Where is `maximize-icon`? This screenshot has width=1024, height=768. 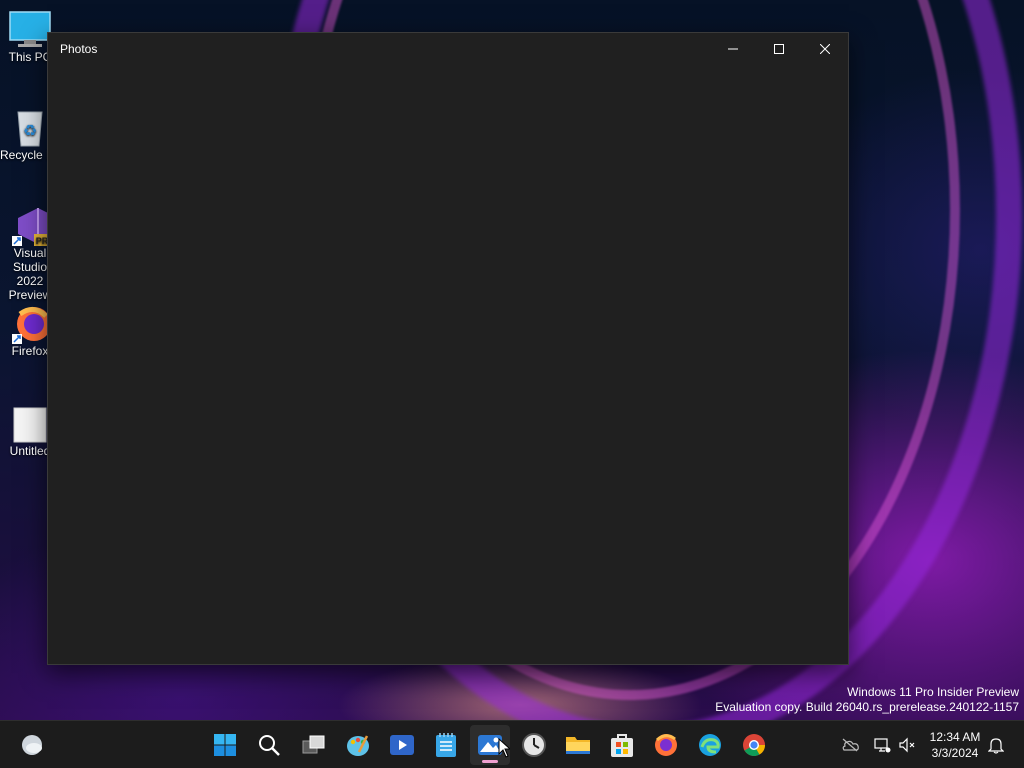 maximize-icon is located at coordinates (779, 49).